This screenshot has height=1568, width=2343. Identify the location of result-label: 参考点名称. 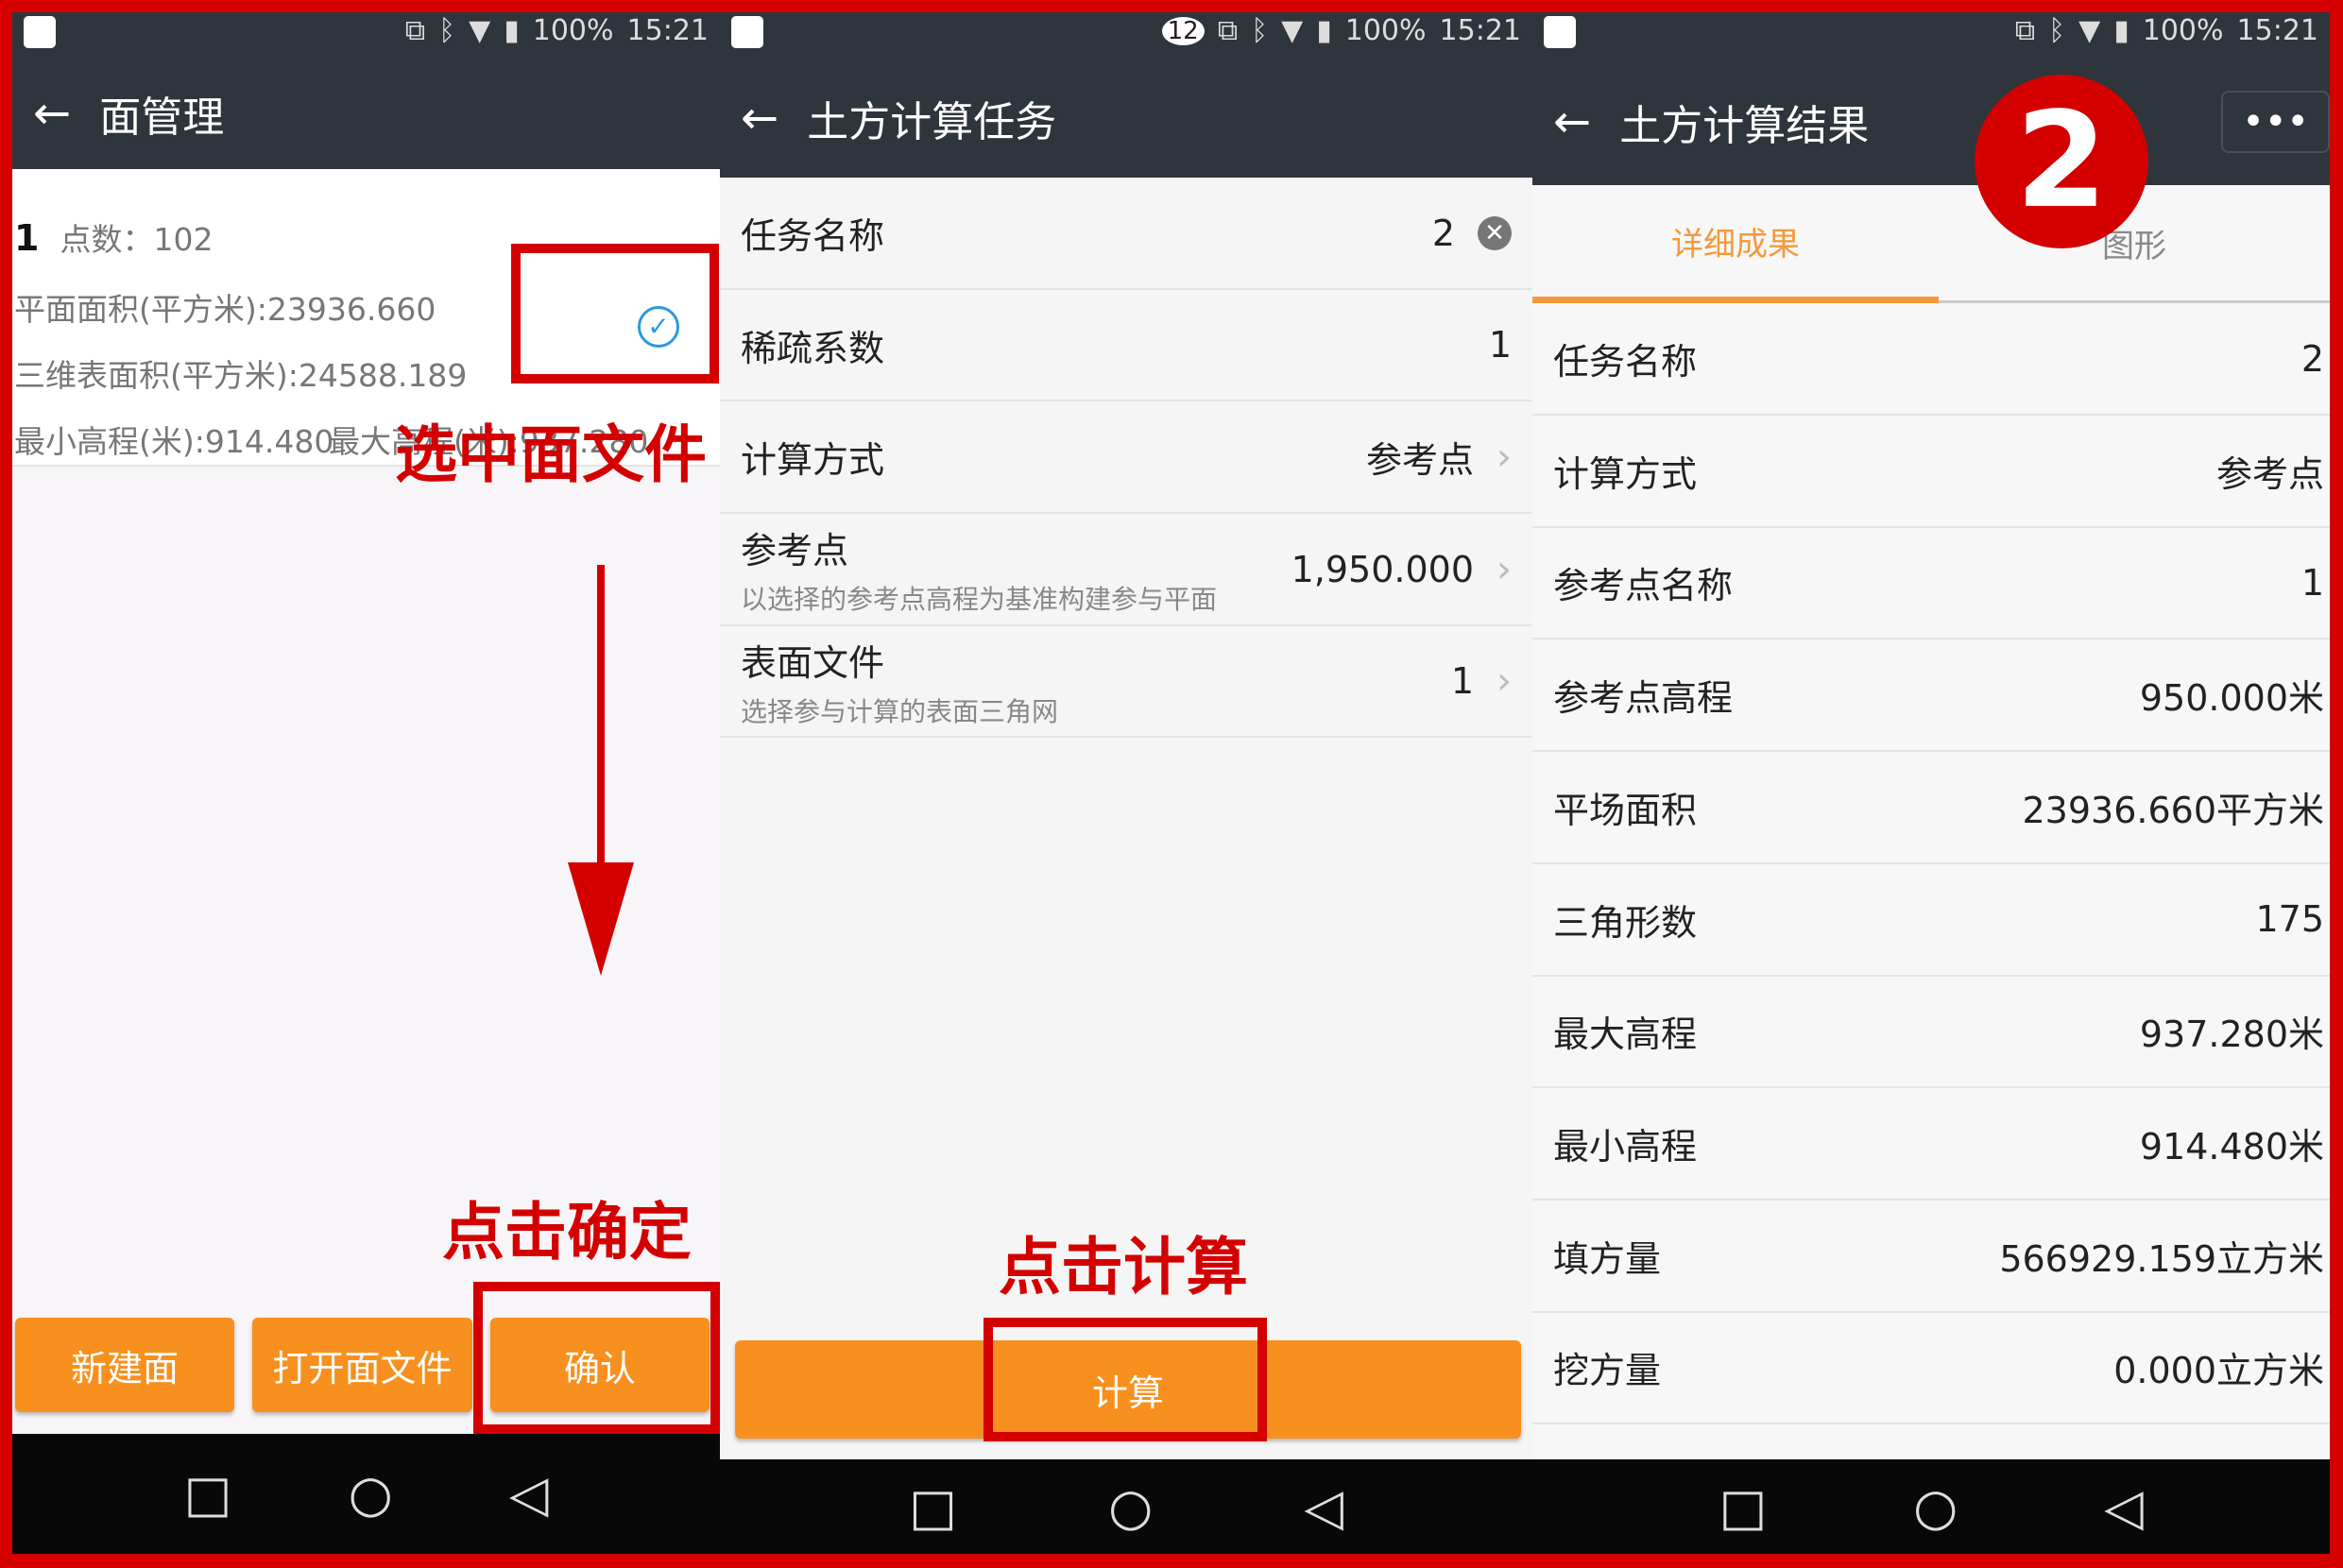
(1643, 586).